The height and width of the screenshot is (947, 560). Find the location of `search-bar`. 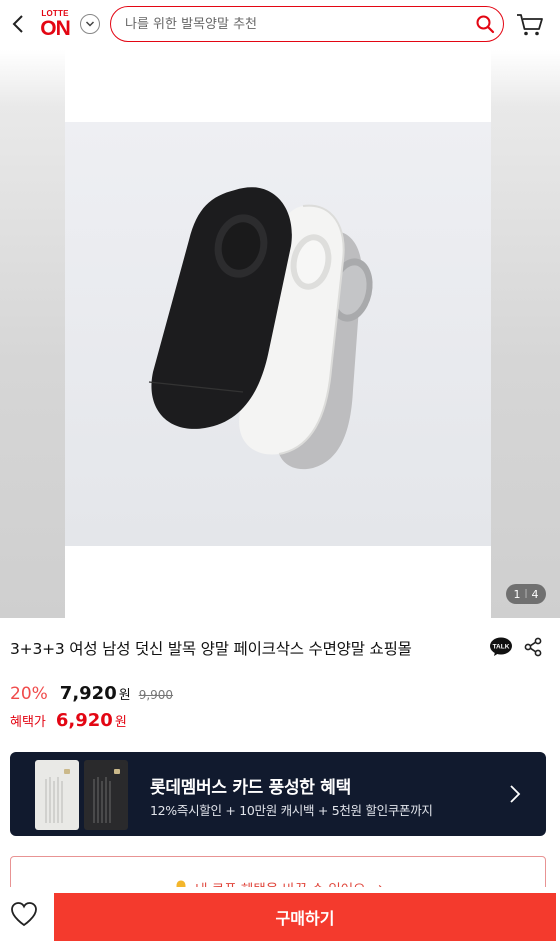

search-bar is located at coordinates (307, 24).